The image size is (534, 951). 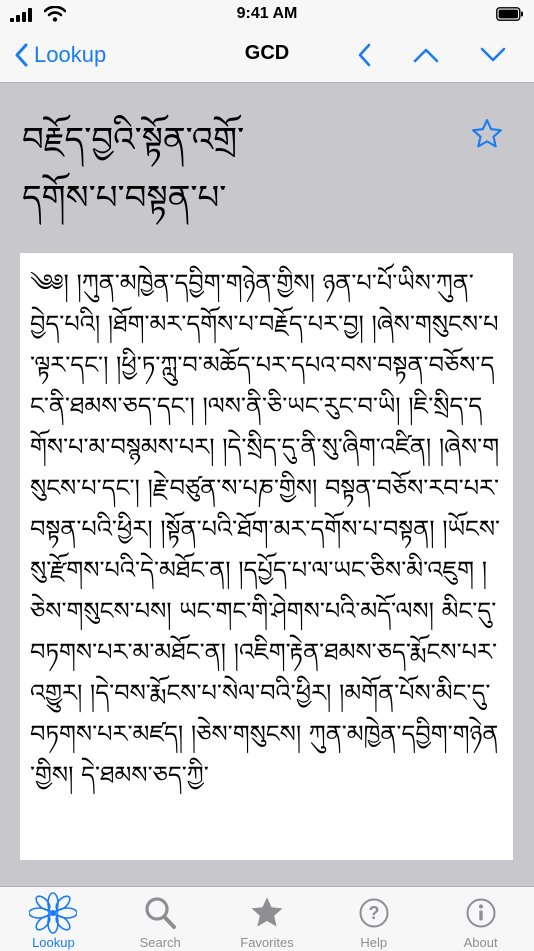 I want to click on previous-entry-button, so click(x=364, y=55).